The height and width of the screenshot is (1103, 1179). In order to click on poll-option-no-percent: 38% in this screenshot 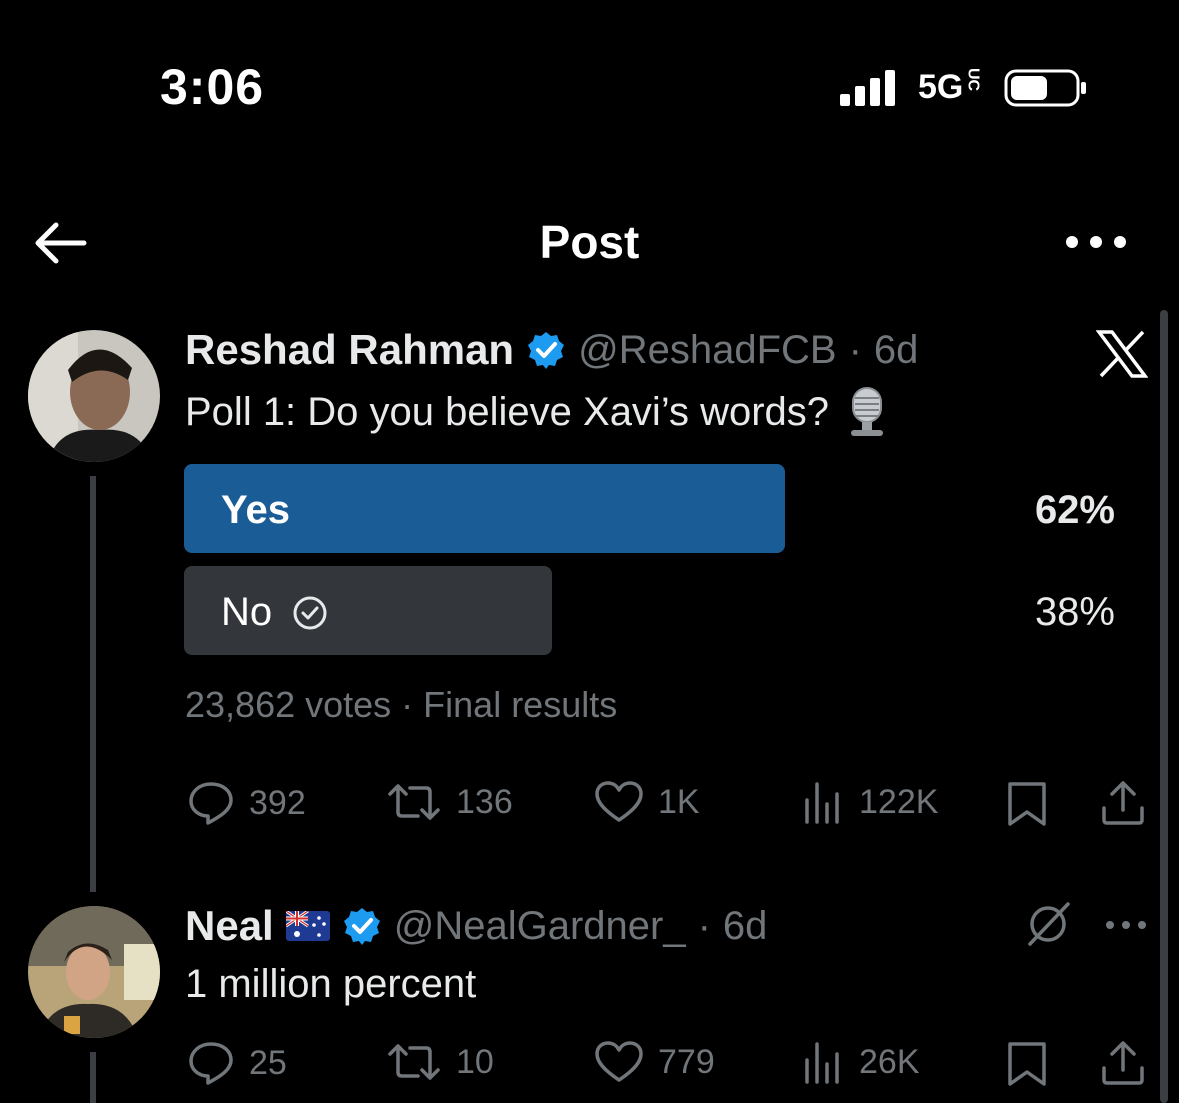, I will do `click(1074, 612)`.